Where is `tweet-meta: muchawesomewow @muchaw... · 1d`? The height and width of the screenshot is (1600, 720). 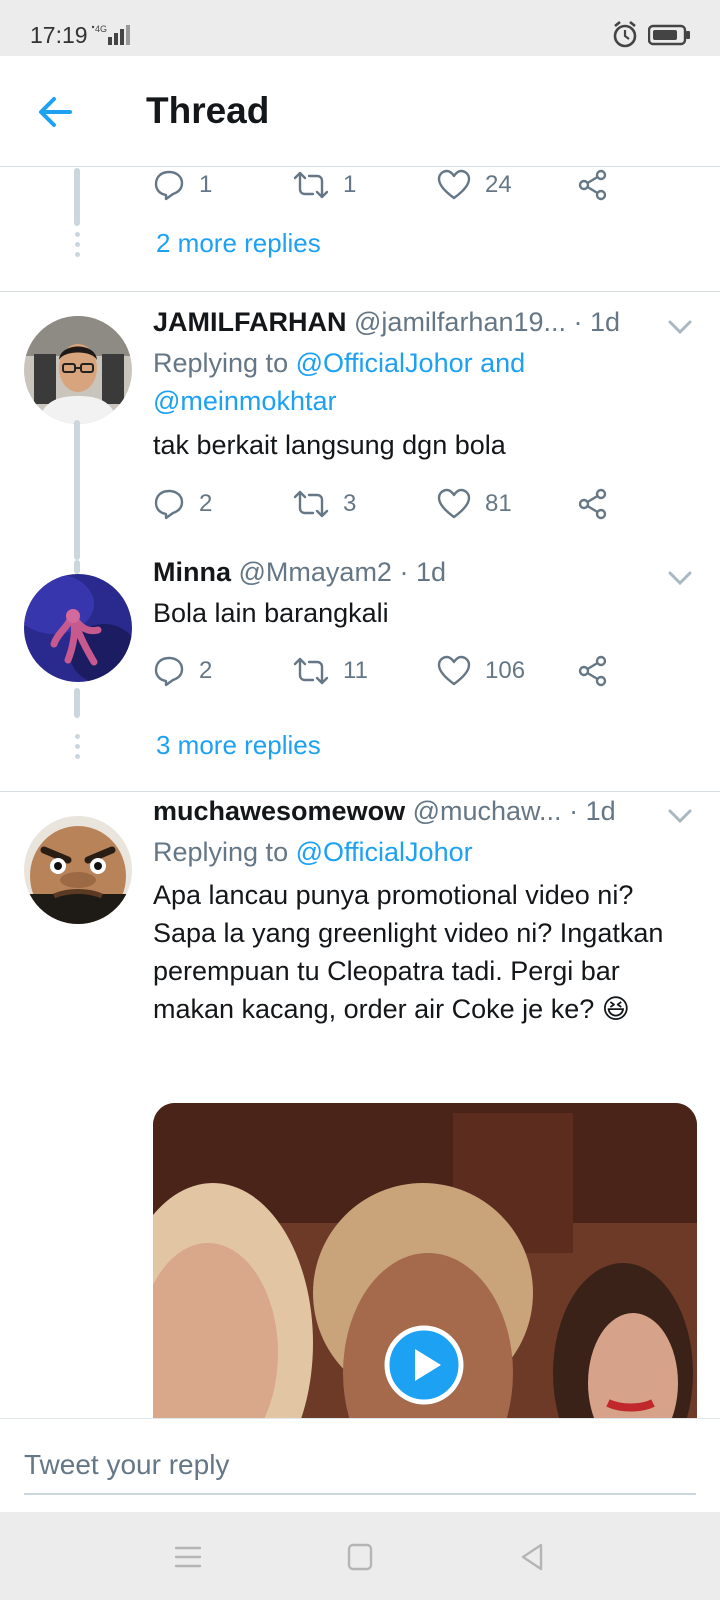 tweet-meta: muchawesomewow @muchaw... · 1d is located at coordinates (406, 814).